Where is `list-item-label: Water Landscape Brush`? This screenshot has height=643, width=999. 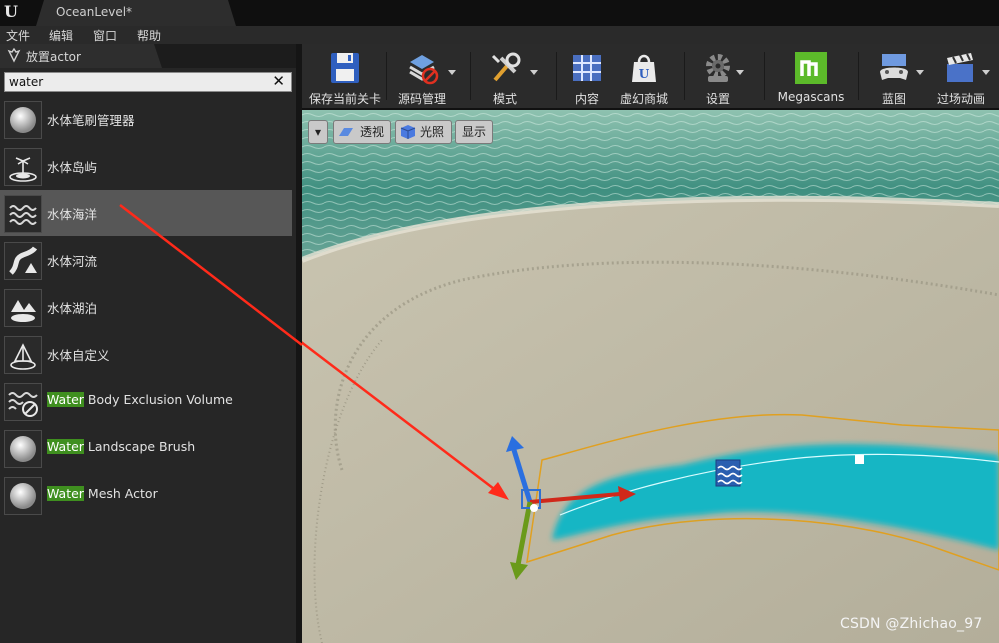
list-item-label: Water Landscape Brush is located at coordinates (121, 446).